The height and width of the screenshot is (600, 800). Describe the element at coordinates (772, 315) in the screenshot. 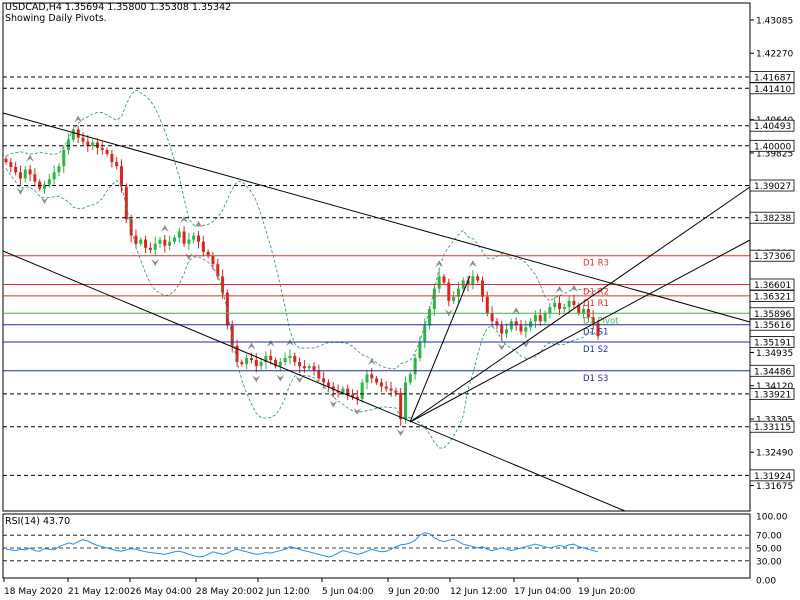

I see `level-price-label: 1.35896` at that location.